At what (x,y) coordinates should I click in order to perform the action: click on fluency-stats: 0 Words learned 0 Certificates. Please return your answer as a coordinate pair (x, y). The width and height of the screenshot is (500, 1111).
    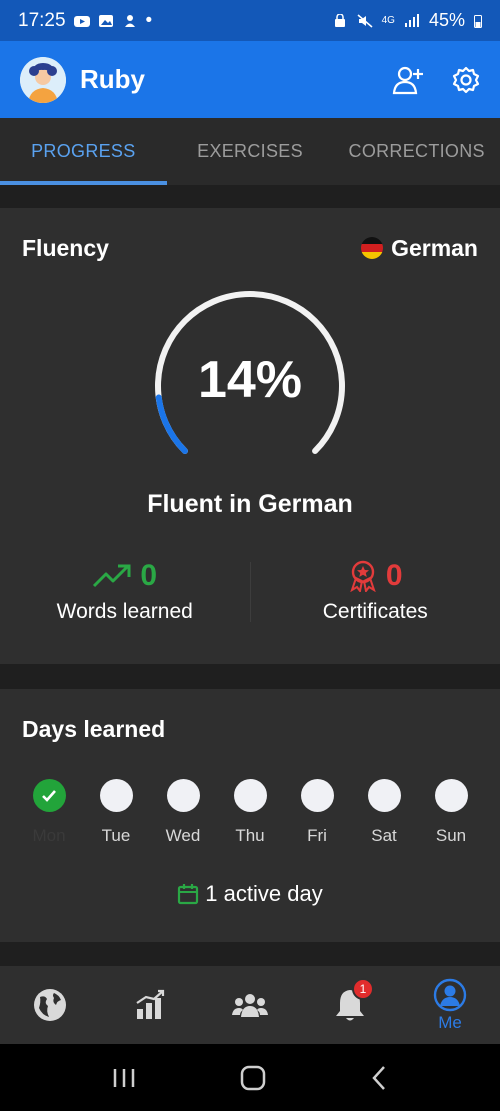
    Looking at the image, I should click on (250, 593).